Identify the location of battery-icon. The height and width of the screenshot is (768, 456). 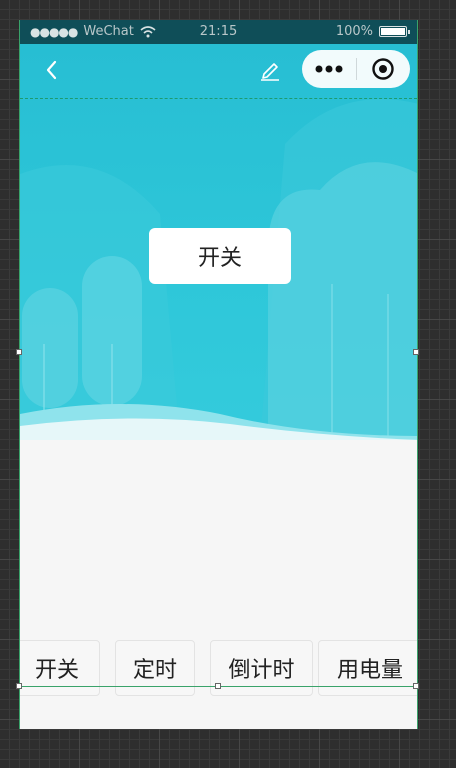
(394, 31).